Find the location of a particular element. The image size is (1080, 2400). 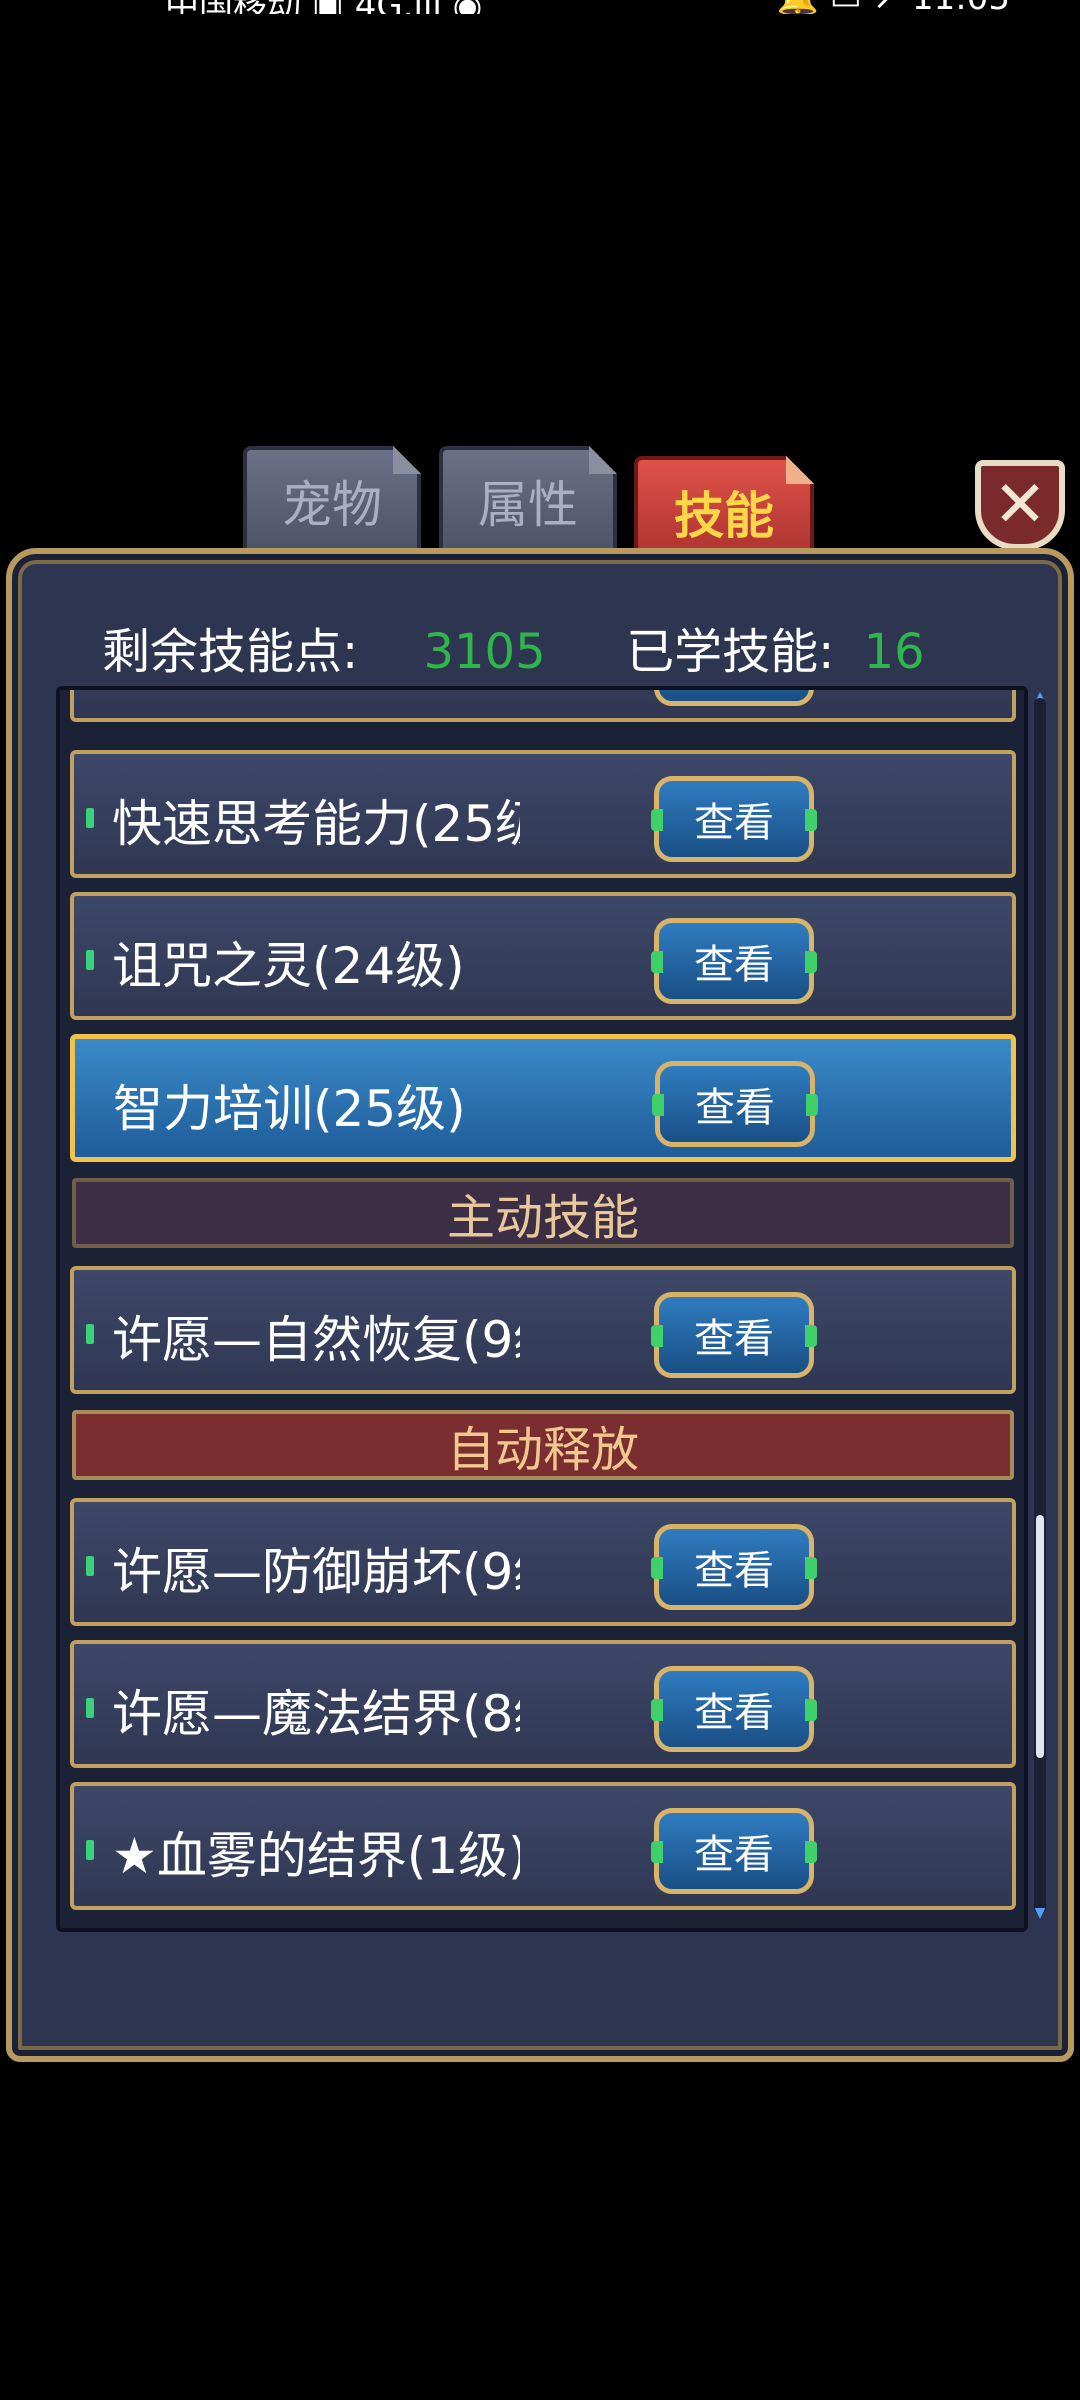

section-header-active-skills: 主动技能 is located at coordinates (543, 1213).